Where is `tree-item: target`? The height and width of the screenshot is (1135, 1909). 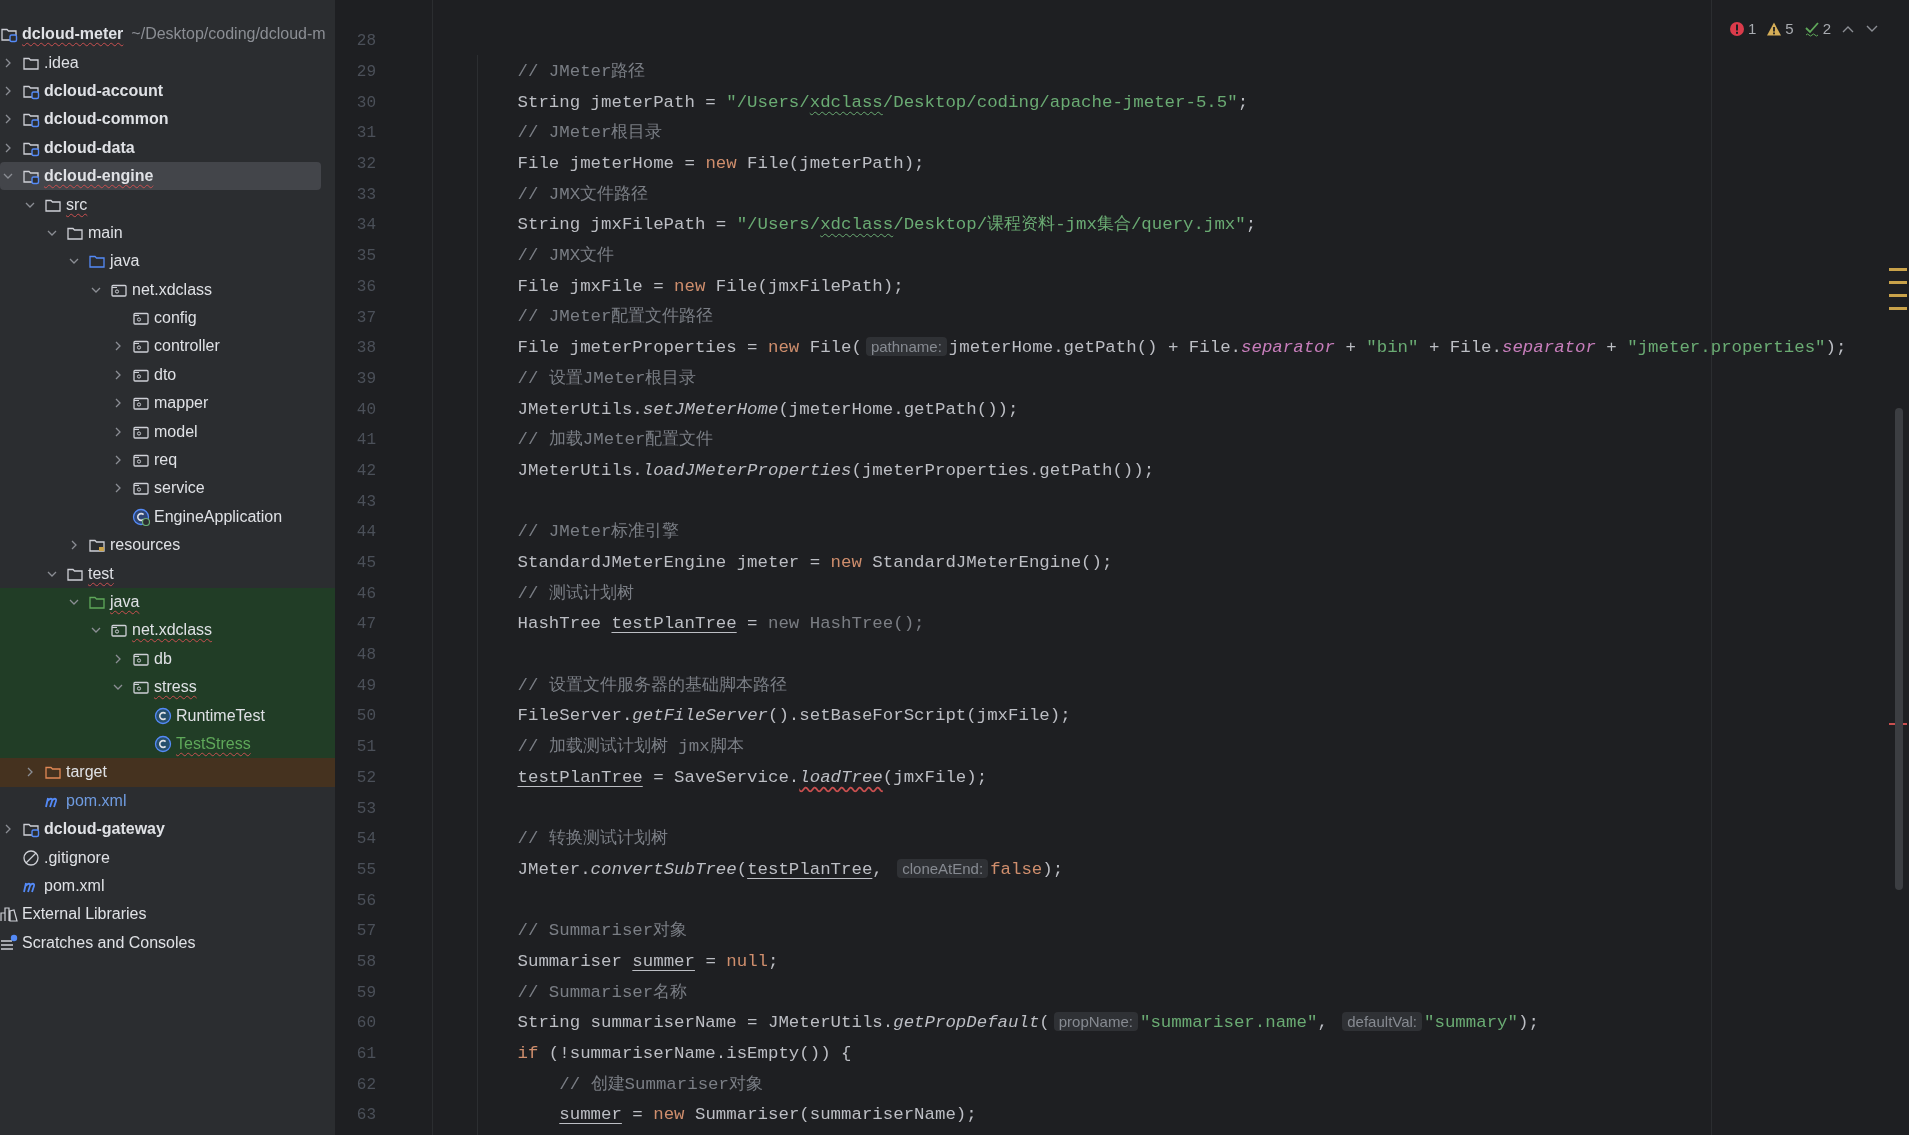 tree-item: target is located at coordinates (167, 772).